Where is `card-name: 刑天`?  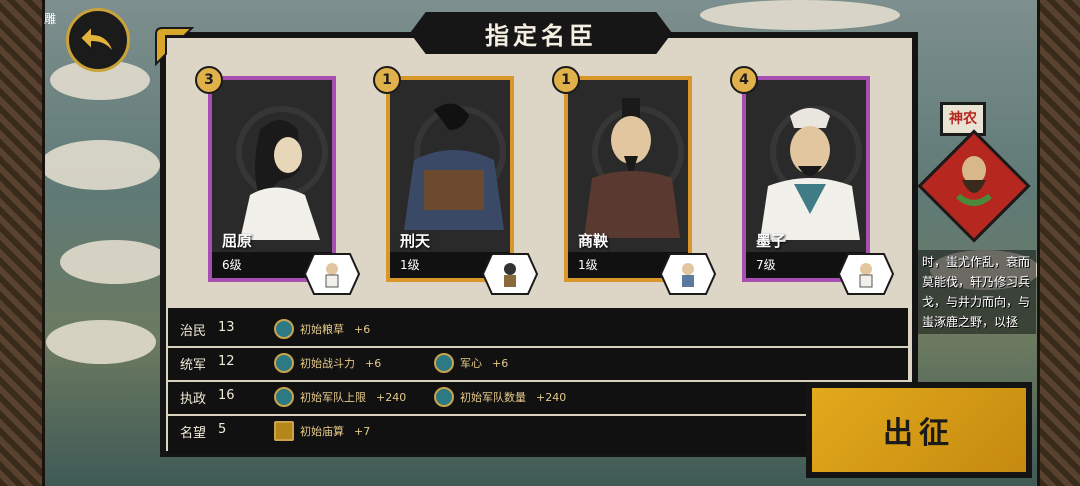
card-name: 刑天 is located at coordinates (415, 241).